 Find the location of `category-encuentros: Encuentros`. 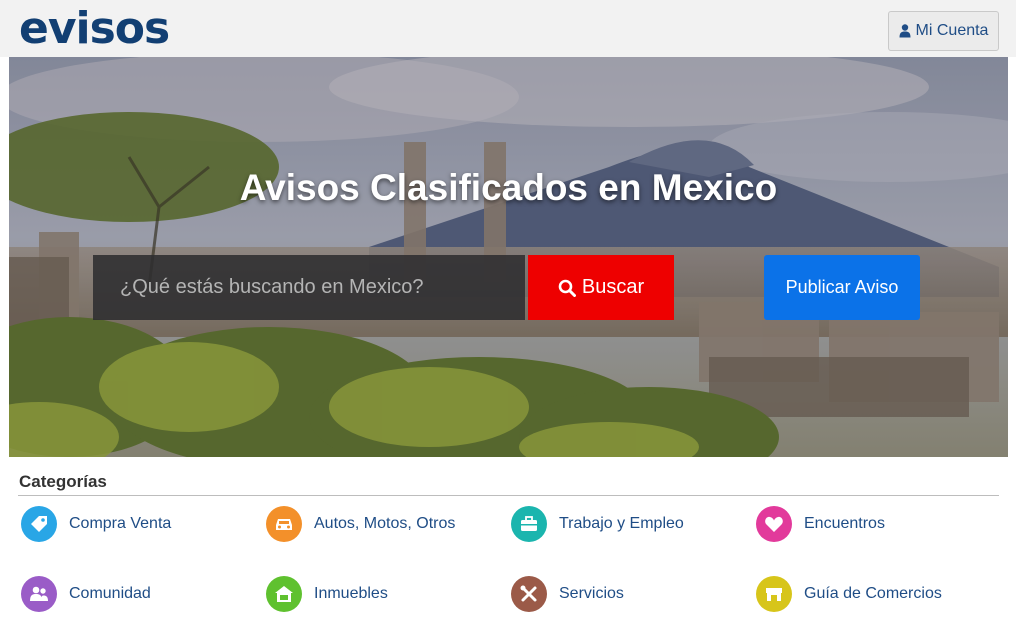

category-encuentros: Encuentros is located at coordinates (820, 524).